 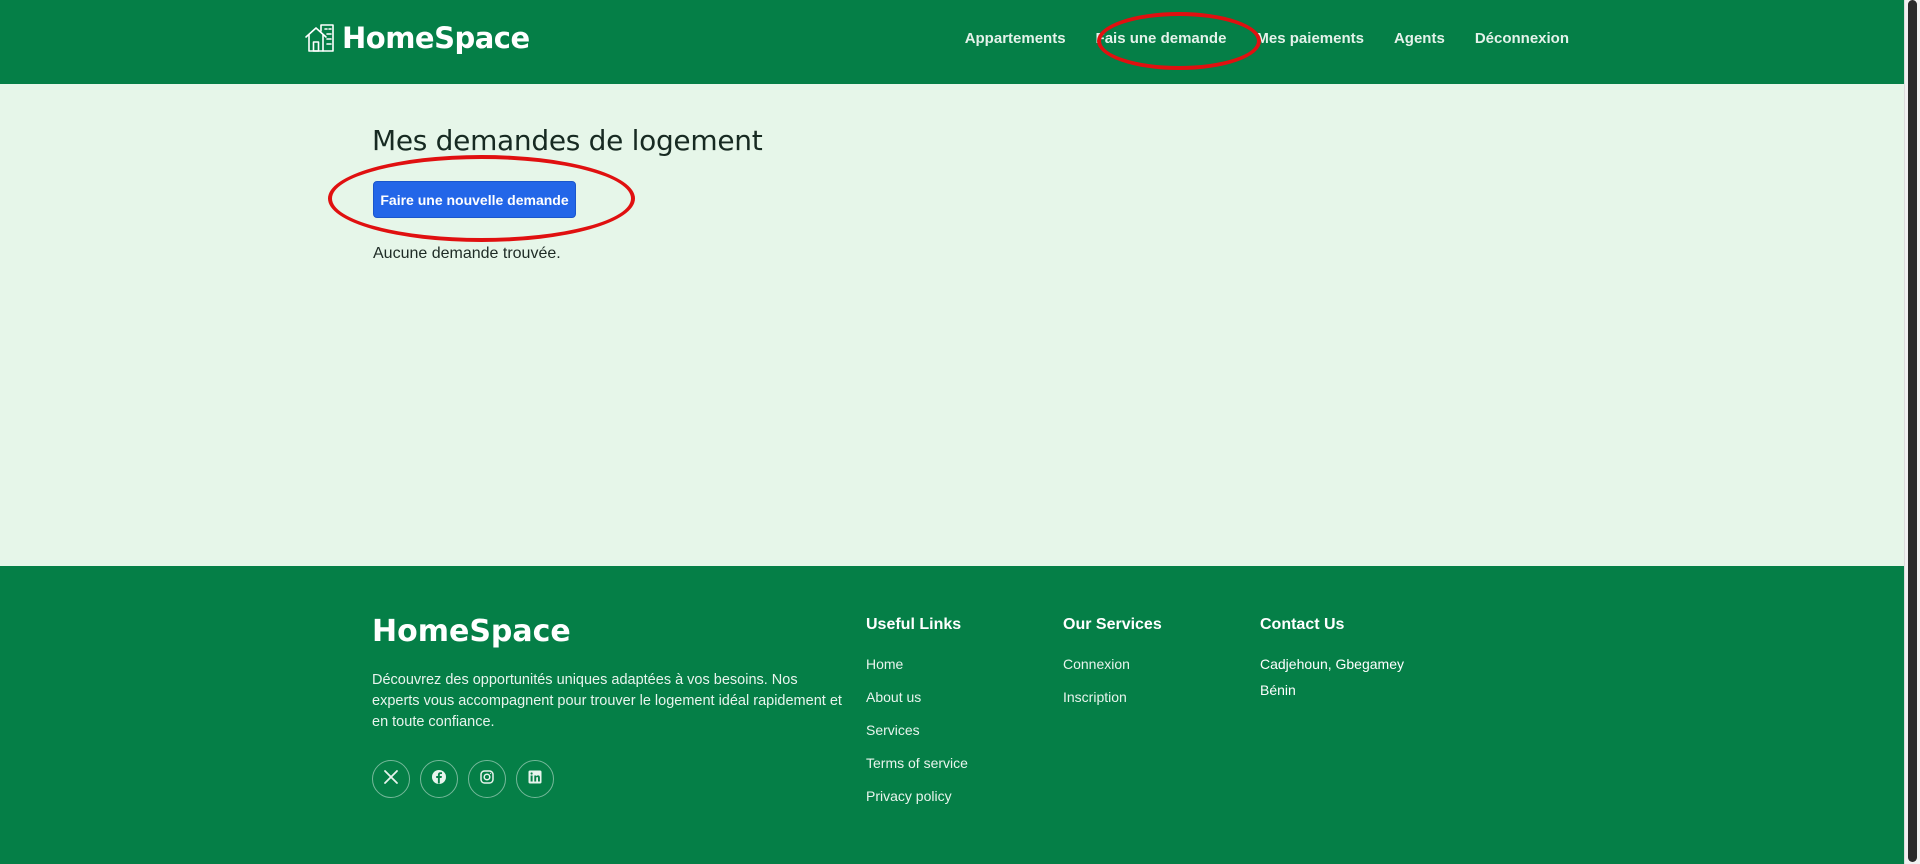 What do you see at coordinates (917, 763) in the screenshot?
I see `footer-link-terms: Terms of service` at bounding box center [917, 763].